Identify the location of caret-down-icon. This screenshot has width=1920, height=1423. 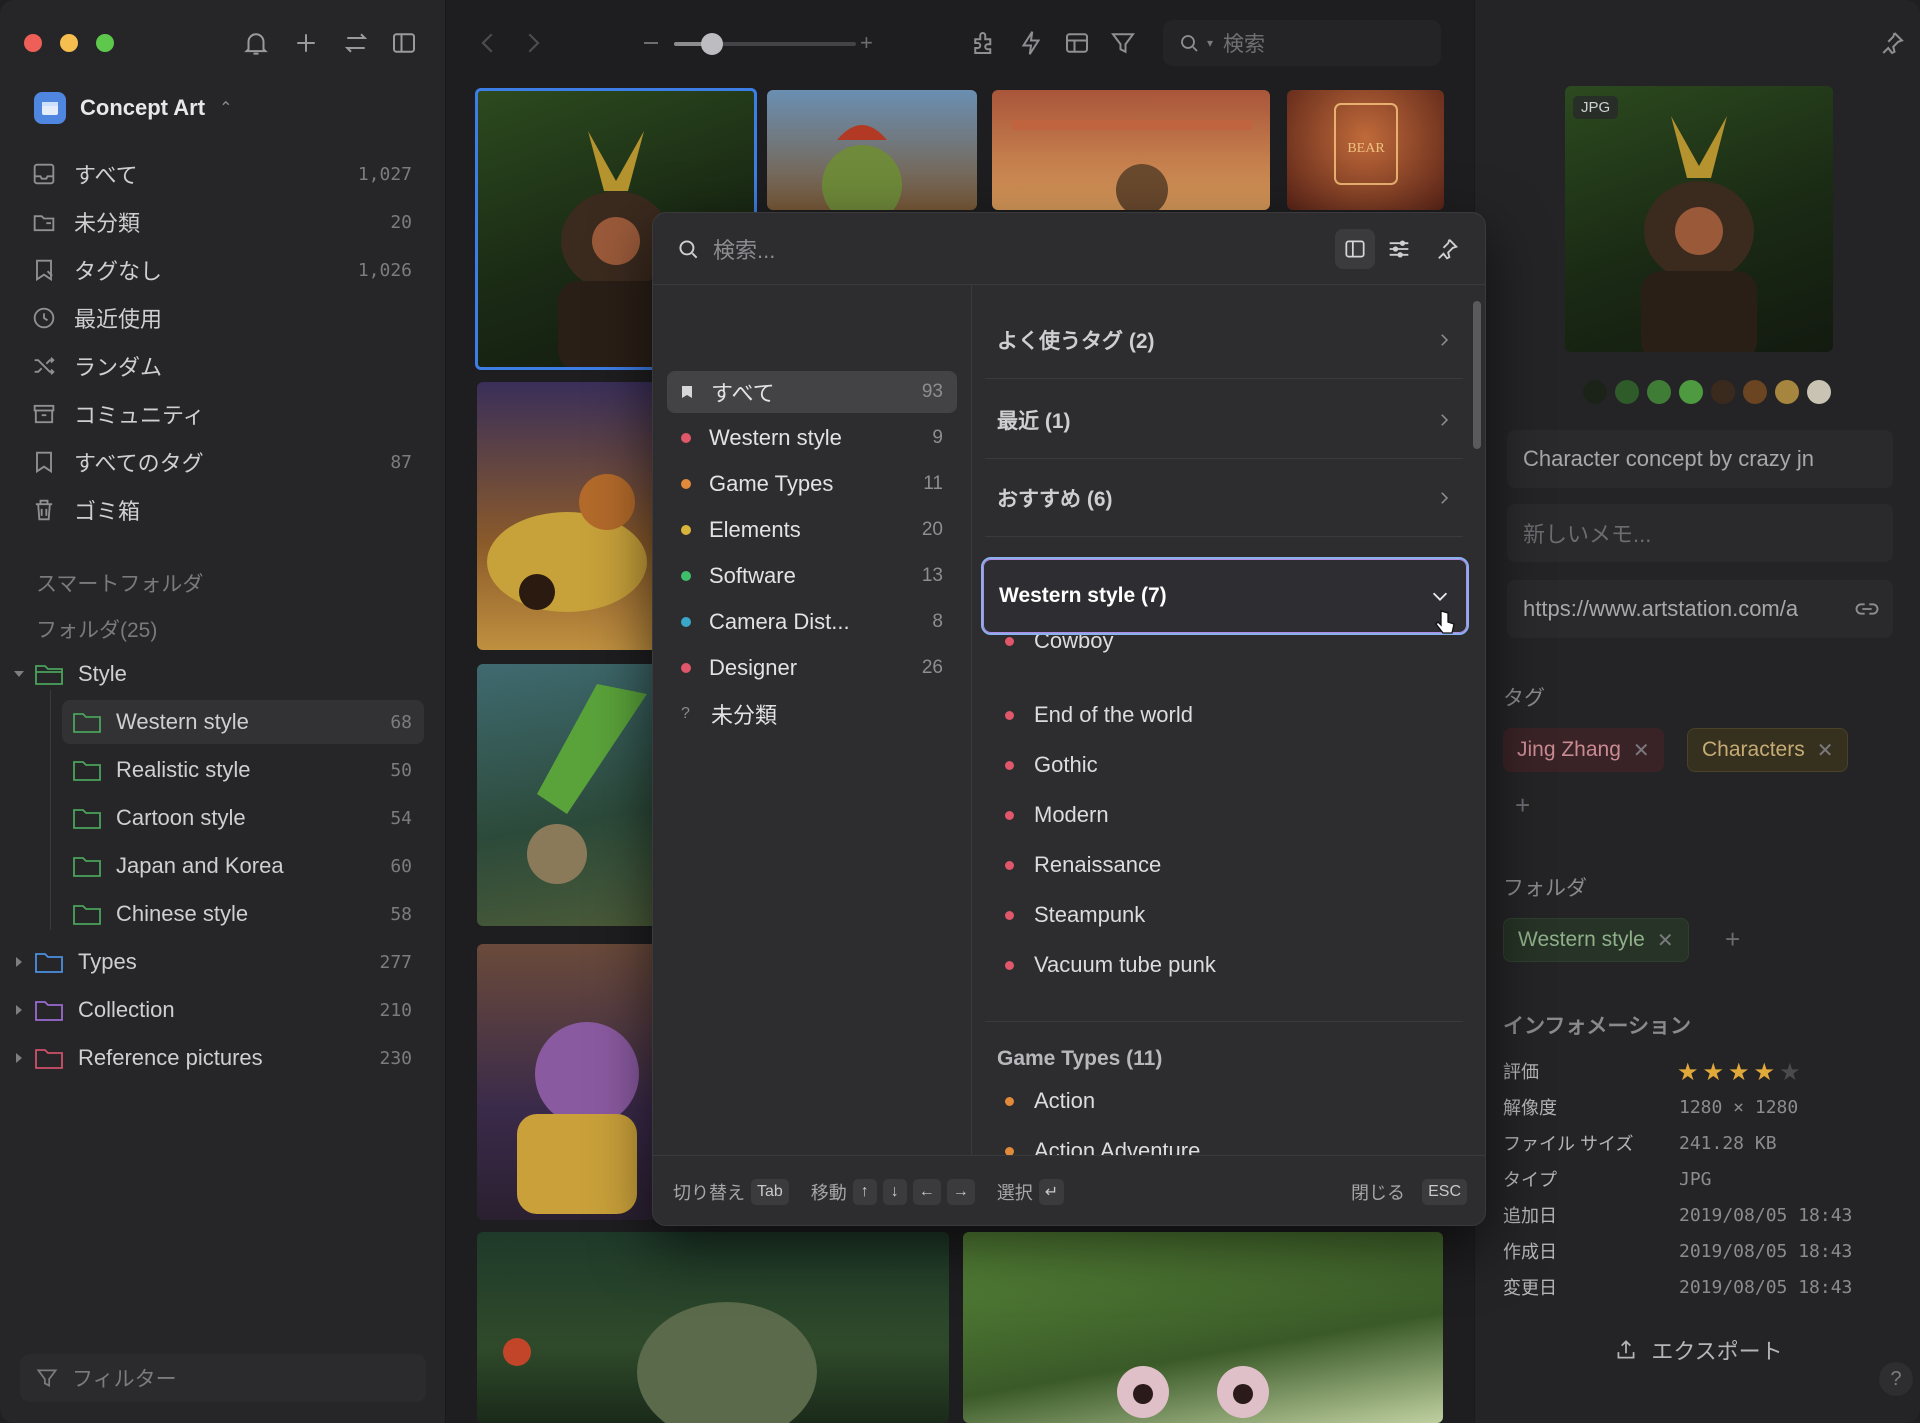
(19, 674).